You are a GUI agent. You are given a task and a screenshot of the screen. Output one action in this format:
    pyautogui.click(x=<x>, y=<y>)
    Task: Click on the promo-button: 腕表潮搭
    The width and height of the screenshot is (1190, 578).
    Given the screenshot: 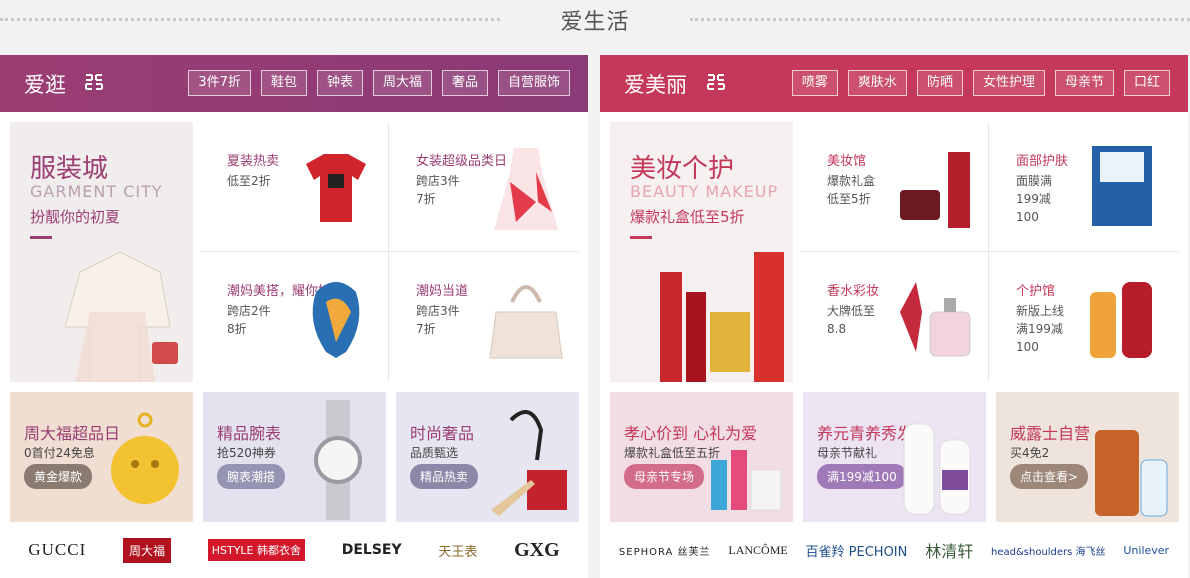 What is the action you would take?
    pyautogui.click(x=251, y=476)
    